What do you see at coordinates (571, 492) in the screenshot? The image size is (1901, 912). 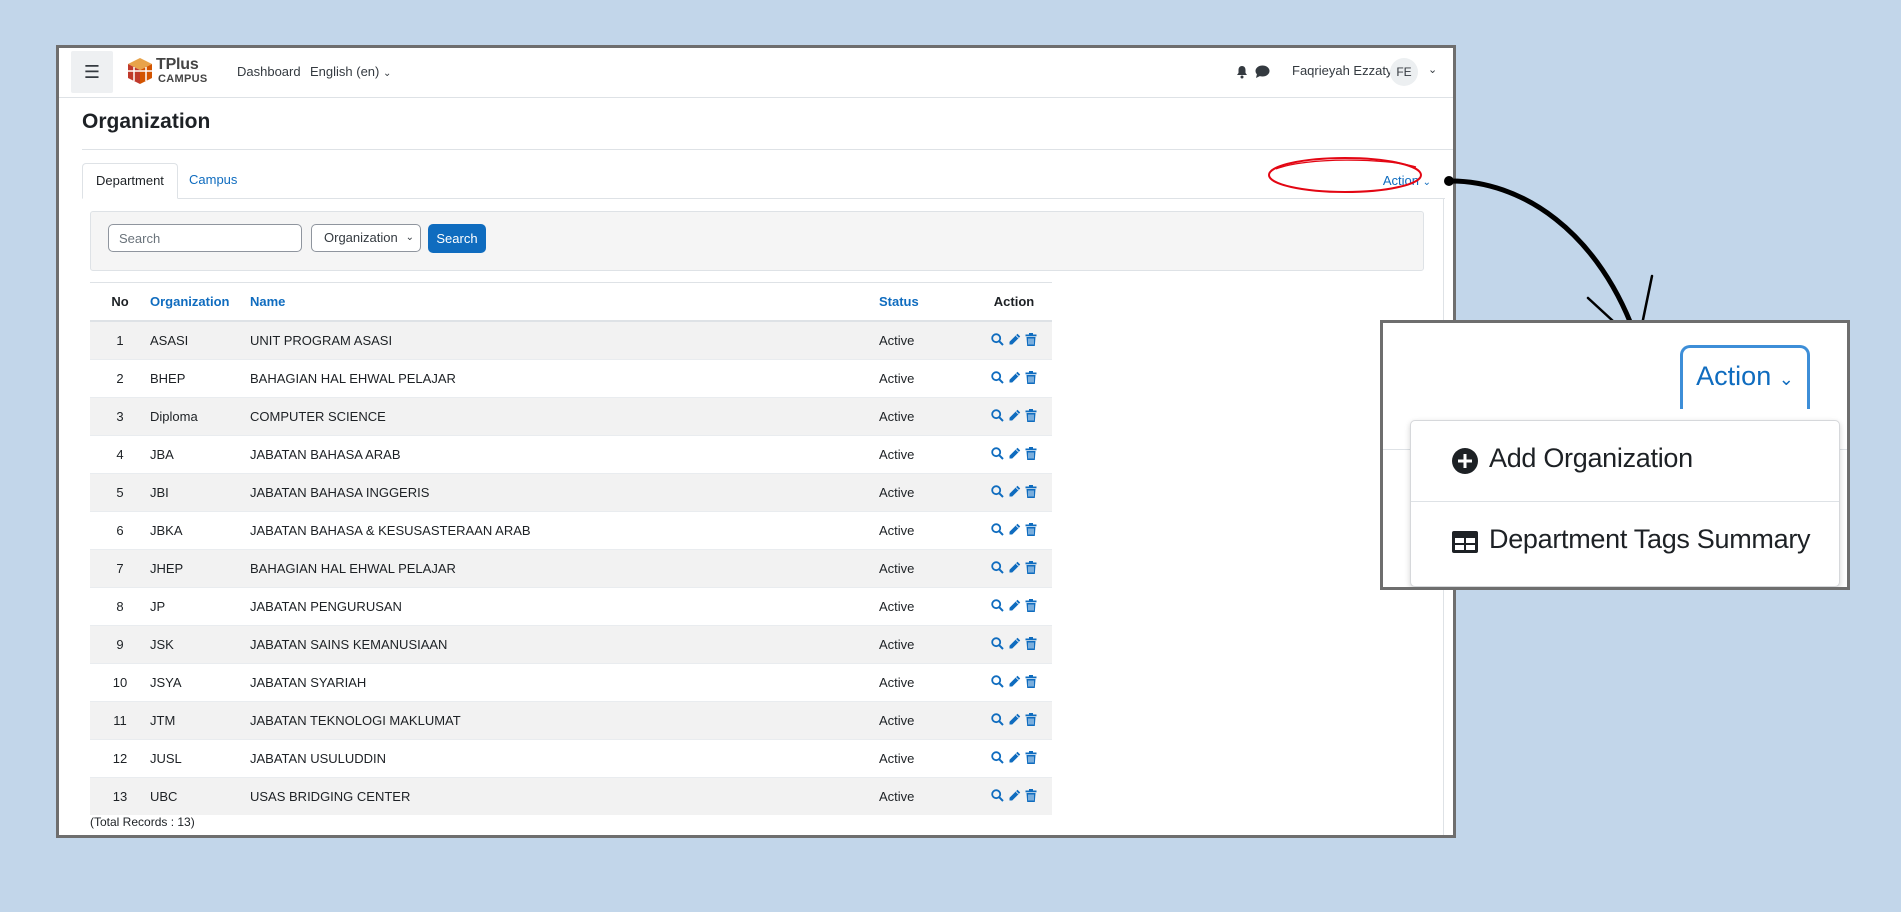 I see `table-row: 5 JBI JABATAN BAHASA INGGERIS Active` at bounding box center [571, 492].